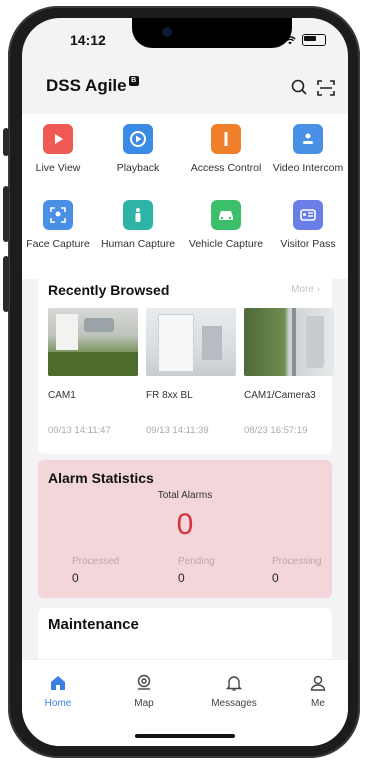  What do you see at coordinates (308, 168) in the screenshot?
I see `shortcut-label: Video Intercom` at bounding box center [308, 168].